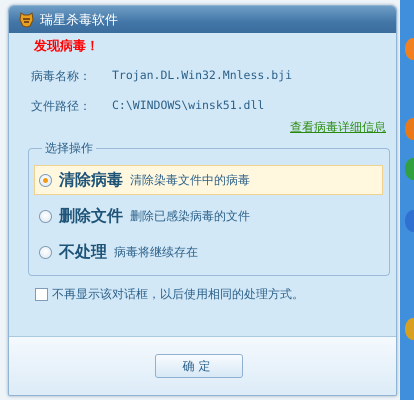  I want to click on option-description: 病毒将继续存在, so click(156, 252).